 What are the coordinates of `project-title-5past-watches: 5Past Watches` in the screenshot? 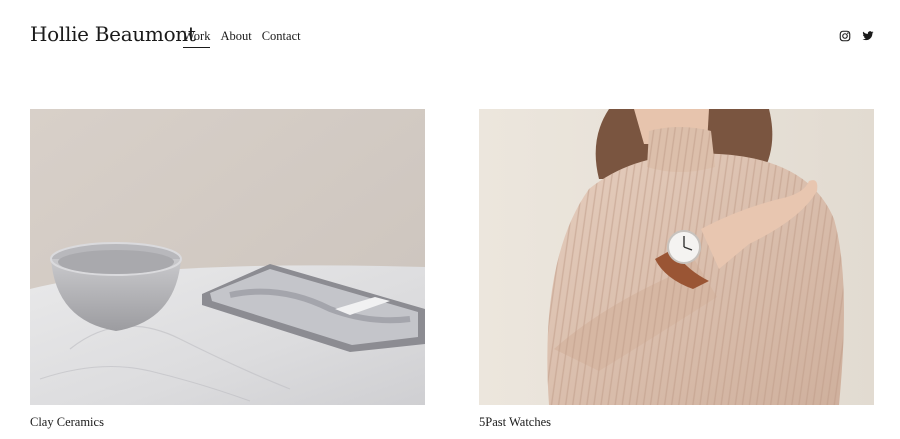 It's located at (676, 422).